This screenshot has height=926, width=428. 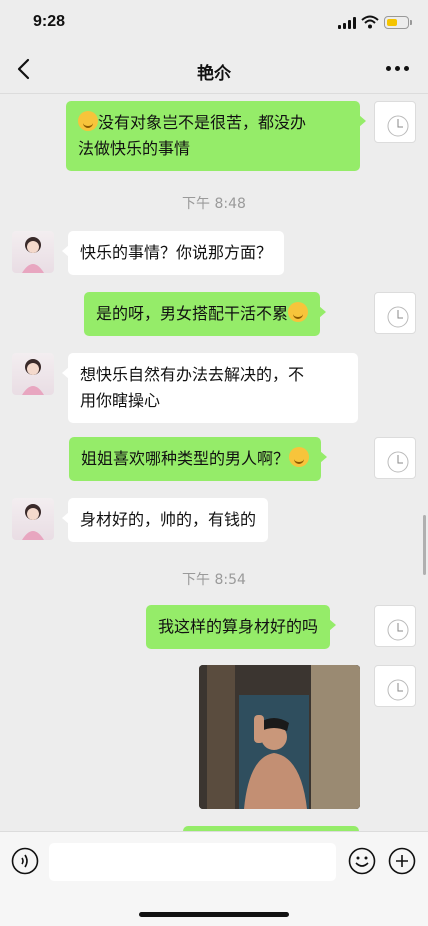 What do you see at coordinates (241, 627) in the screenshot?
I see `message-bubble-me: 我这样的算身材好的吗` at bounding box center [241, 627].